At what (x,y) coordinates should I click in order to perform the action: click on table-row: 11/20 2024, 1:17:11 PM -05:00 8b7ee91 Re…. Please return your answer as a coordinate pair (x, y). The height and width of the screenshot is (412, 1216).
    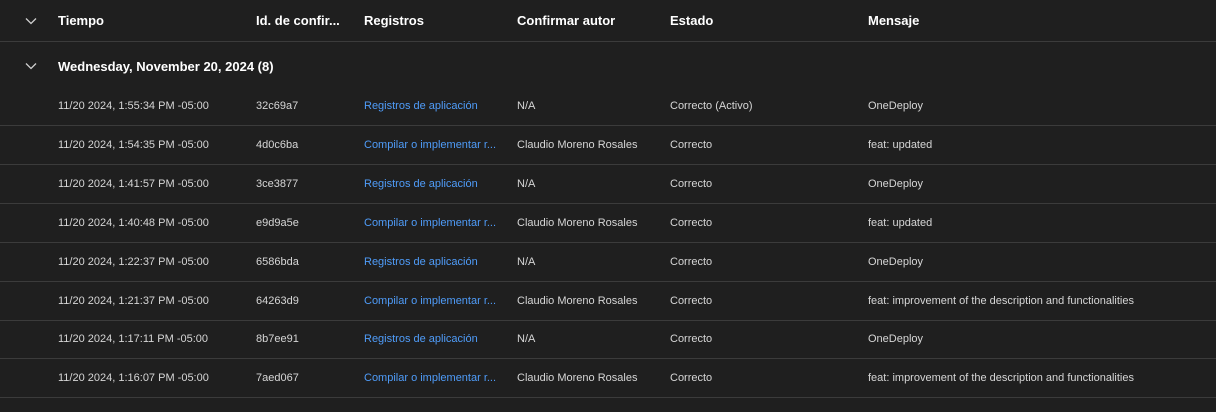
    Looking at the image, I should click on (608, 339).